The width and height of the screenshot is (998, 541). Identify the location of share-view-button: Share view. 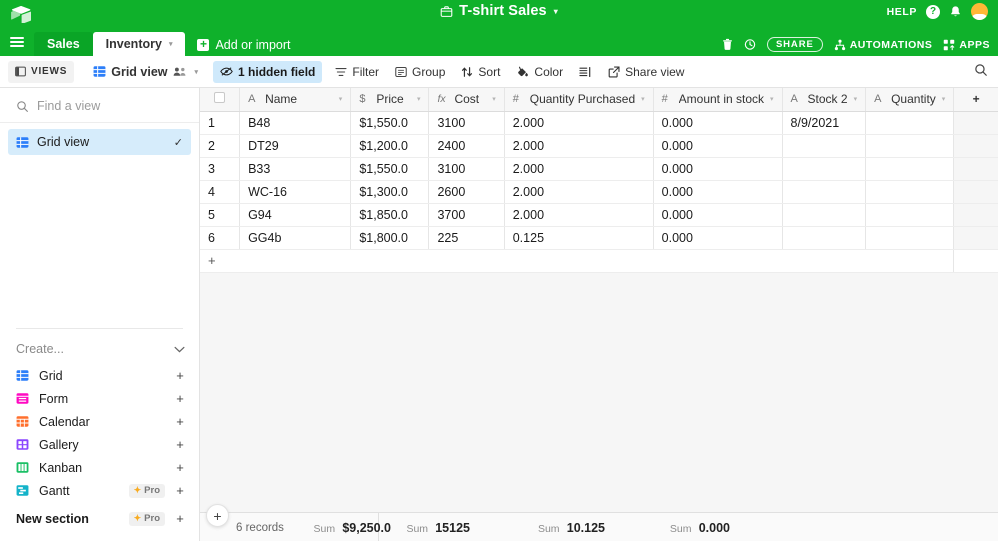
(646, 72).